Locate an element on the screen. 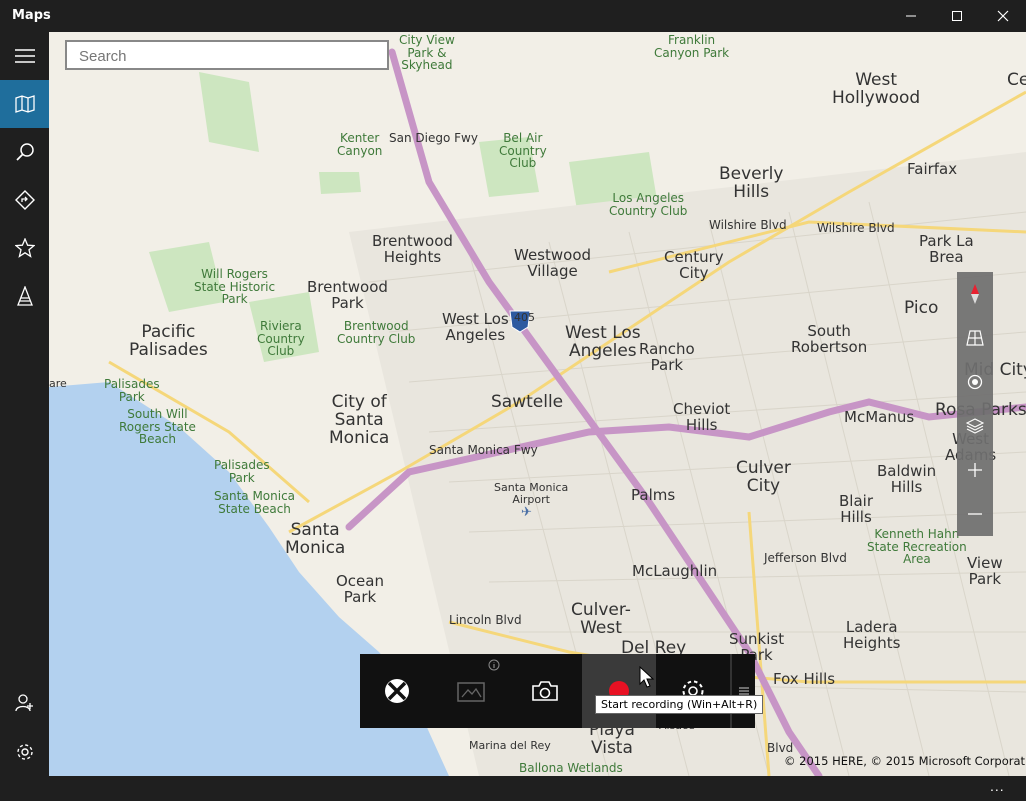 The height and width of the screenshot is (801, 1026). map-label: Park La Brea is located at coordinates (946, 249).